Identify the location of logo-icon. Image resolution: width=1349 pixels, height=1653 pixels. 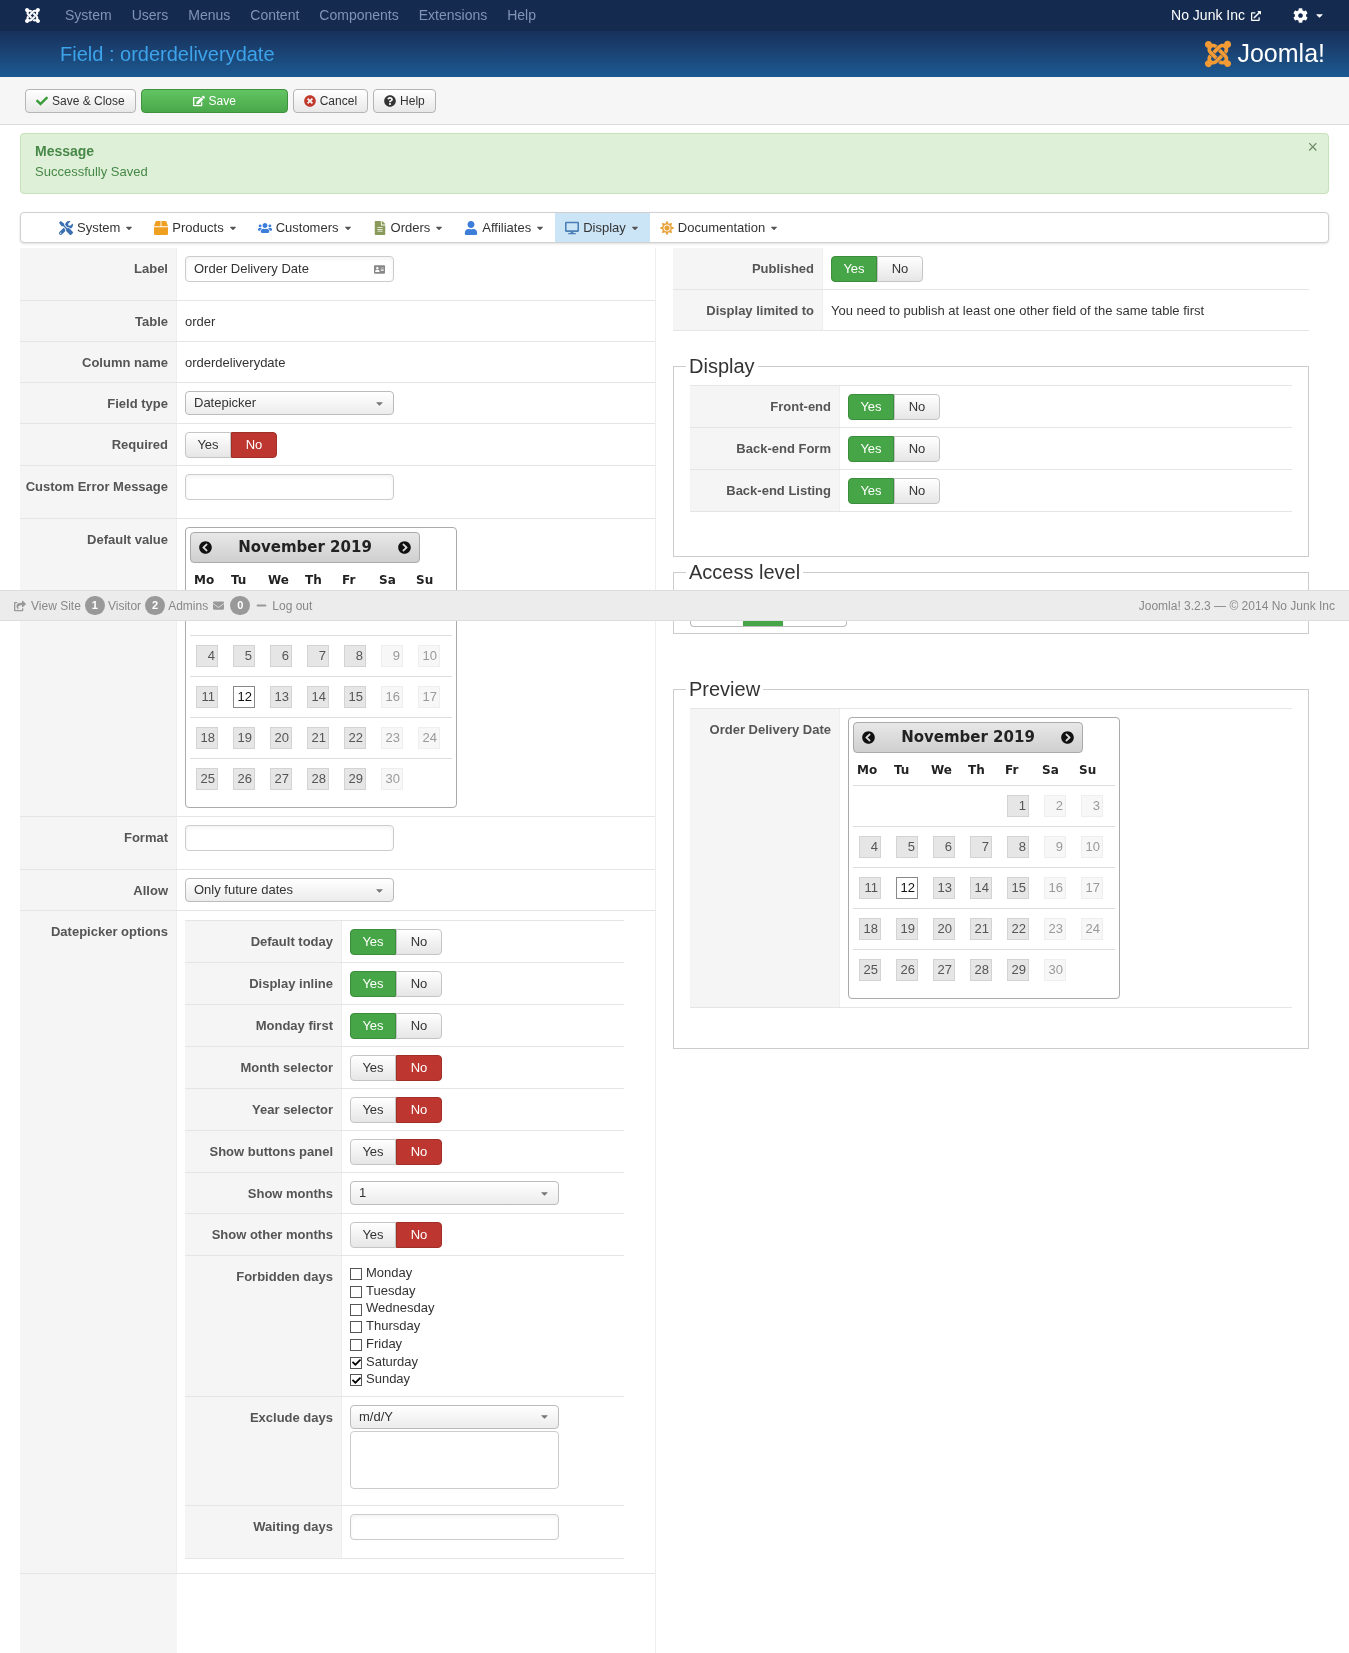
(32, 15).